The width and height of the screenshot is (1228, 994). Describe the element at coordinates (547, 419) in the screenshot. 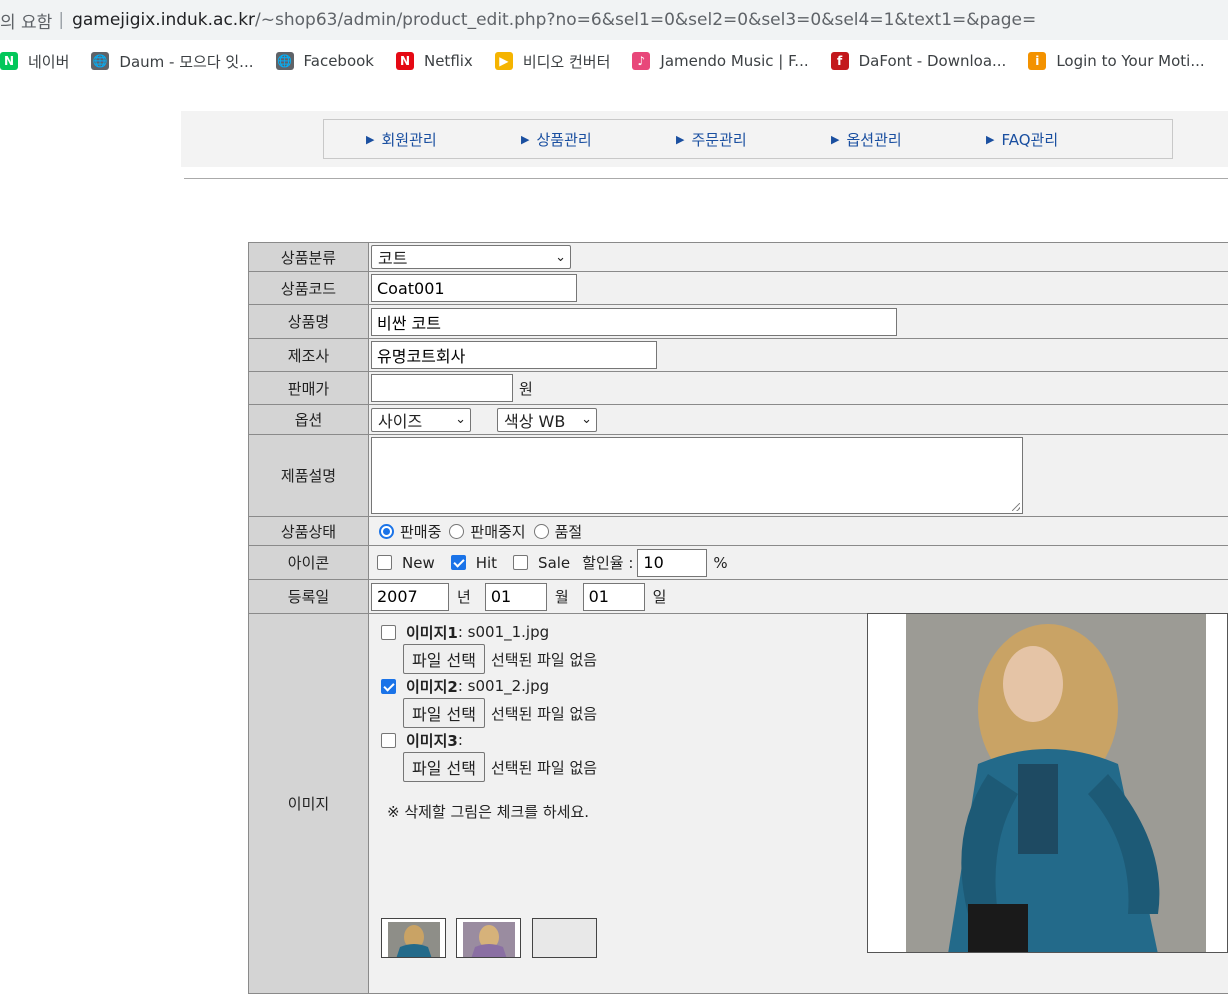

I see `option-color-select: 색상 WB ⌄` at that location.